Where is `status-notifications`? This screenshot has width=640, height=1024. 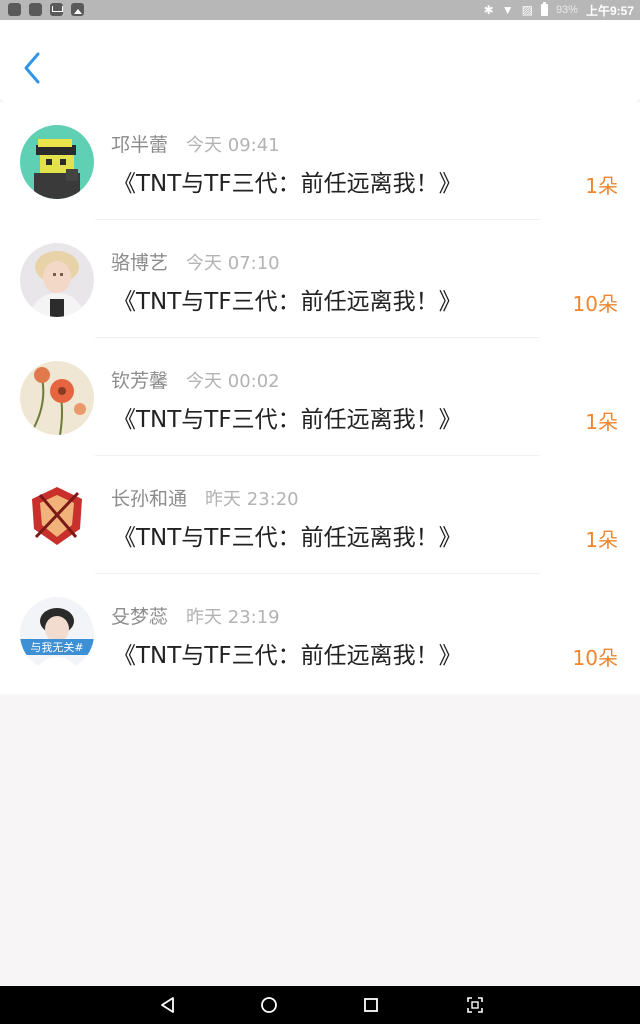 status-notifications is located at coordinates (46, 9).